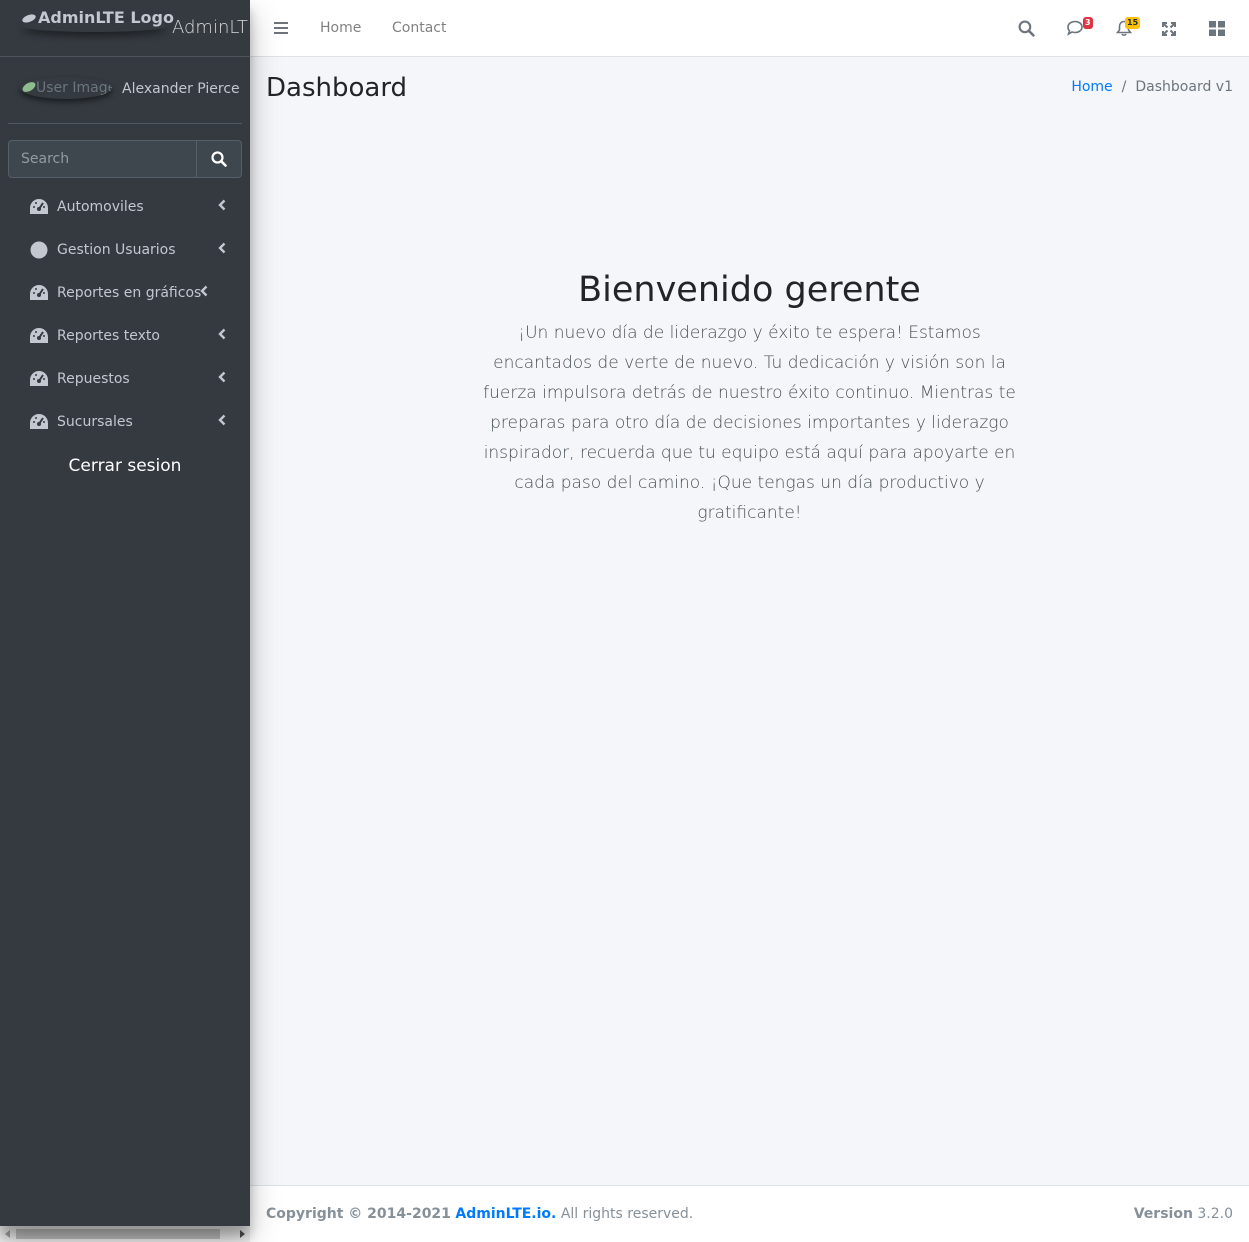 This screenshot has height=1242, width=1249. What do you see at coordinates (118, 1234) in the screenshot?
I see `scrollbar-thumb` at bounding box center [118, 1234].